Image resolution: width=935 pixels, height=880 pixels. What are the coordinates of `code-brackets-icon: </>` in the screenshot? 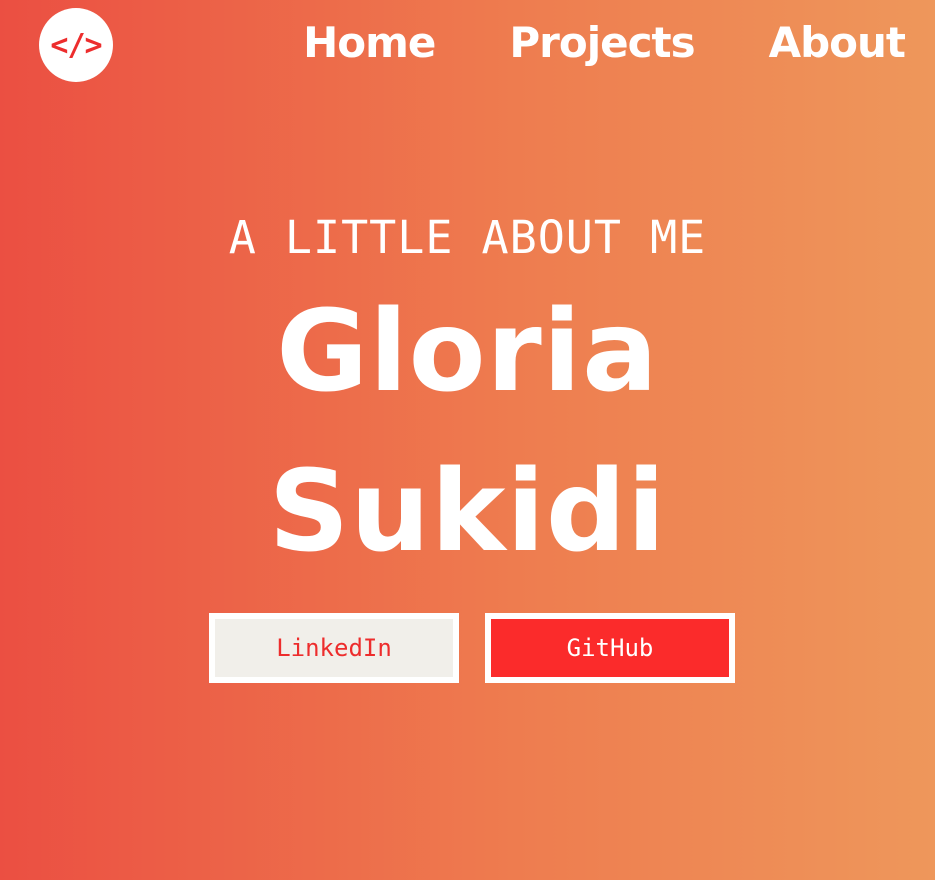 It's located at (76, 45).